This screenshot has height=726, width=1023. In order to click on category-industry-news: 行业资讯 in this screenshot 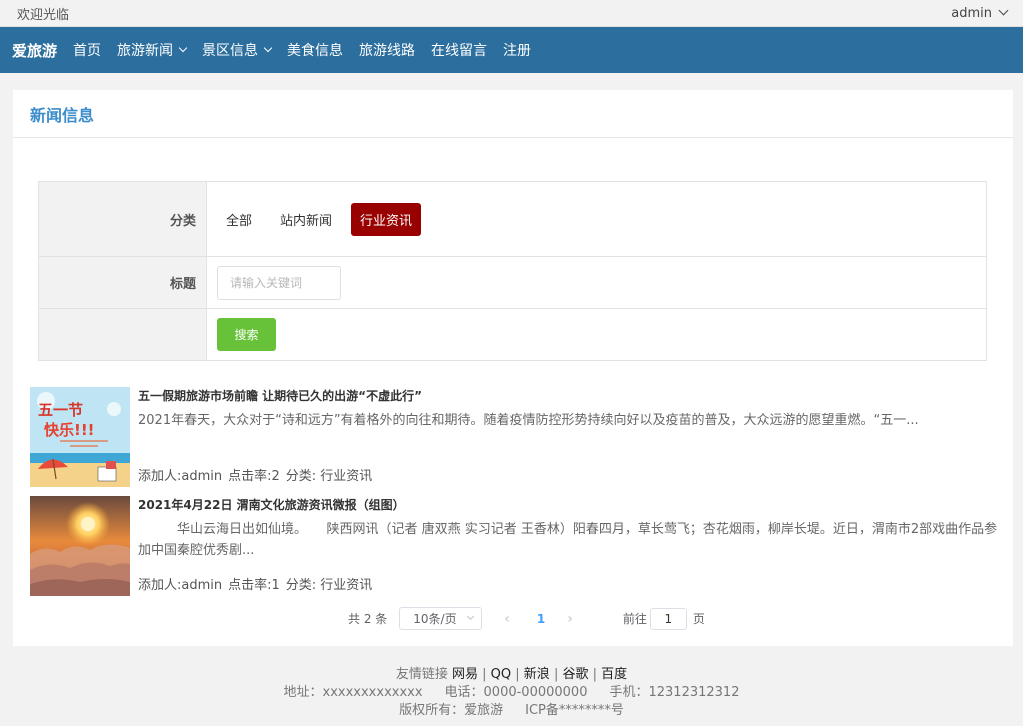, I will do `click(386, 219)`.